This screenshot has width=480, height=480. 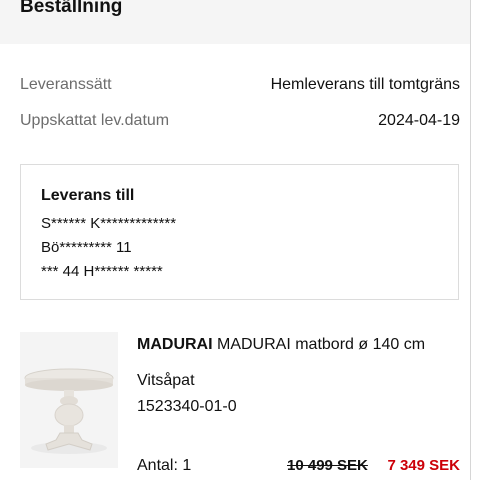 I want to click on product-brand: MADURAI, so click(x=175, y=344).